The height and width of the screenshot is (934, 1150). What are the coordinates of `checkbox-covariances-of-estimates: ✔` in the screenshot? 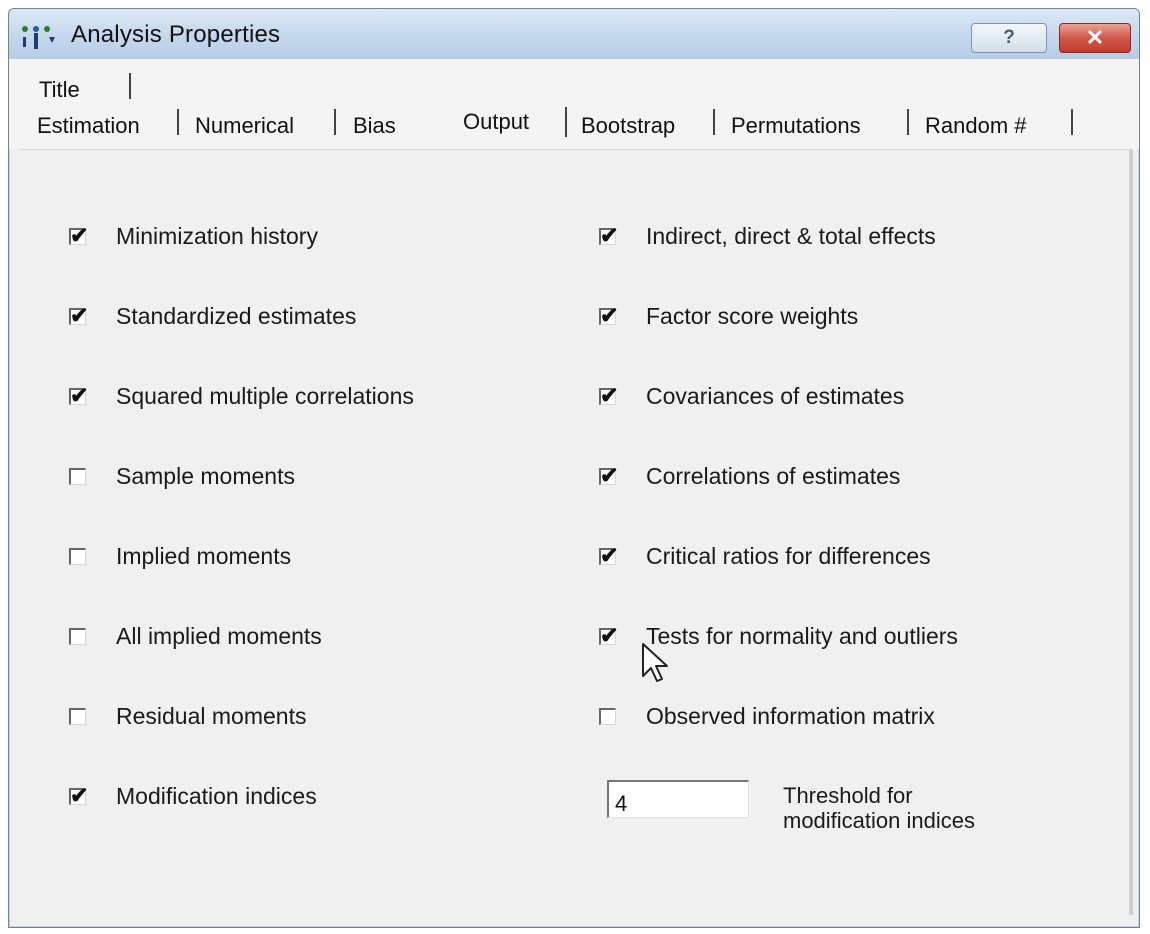 It's located at (608, 396).